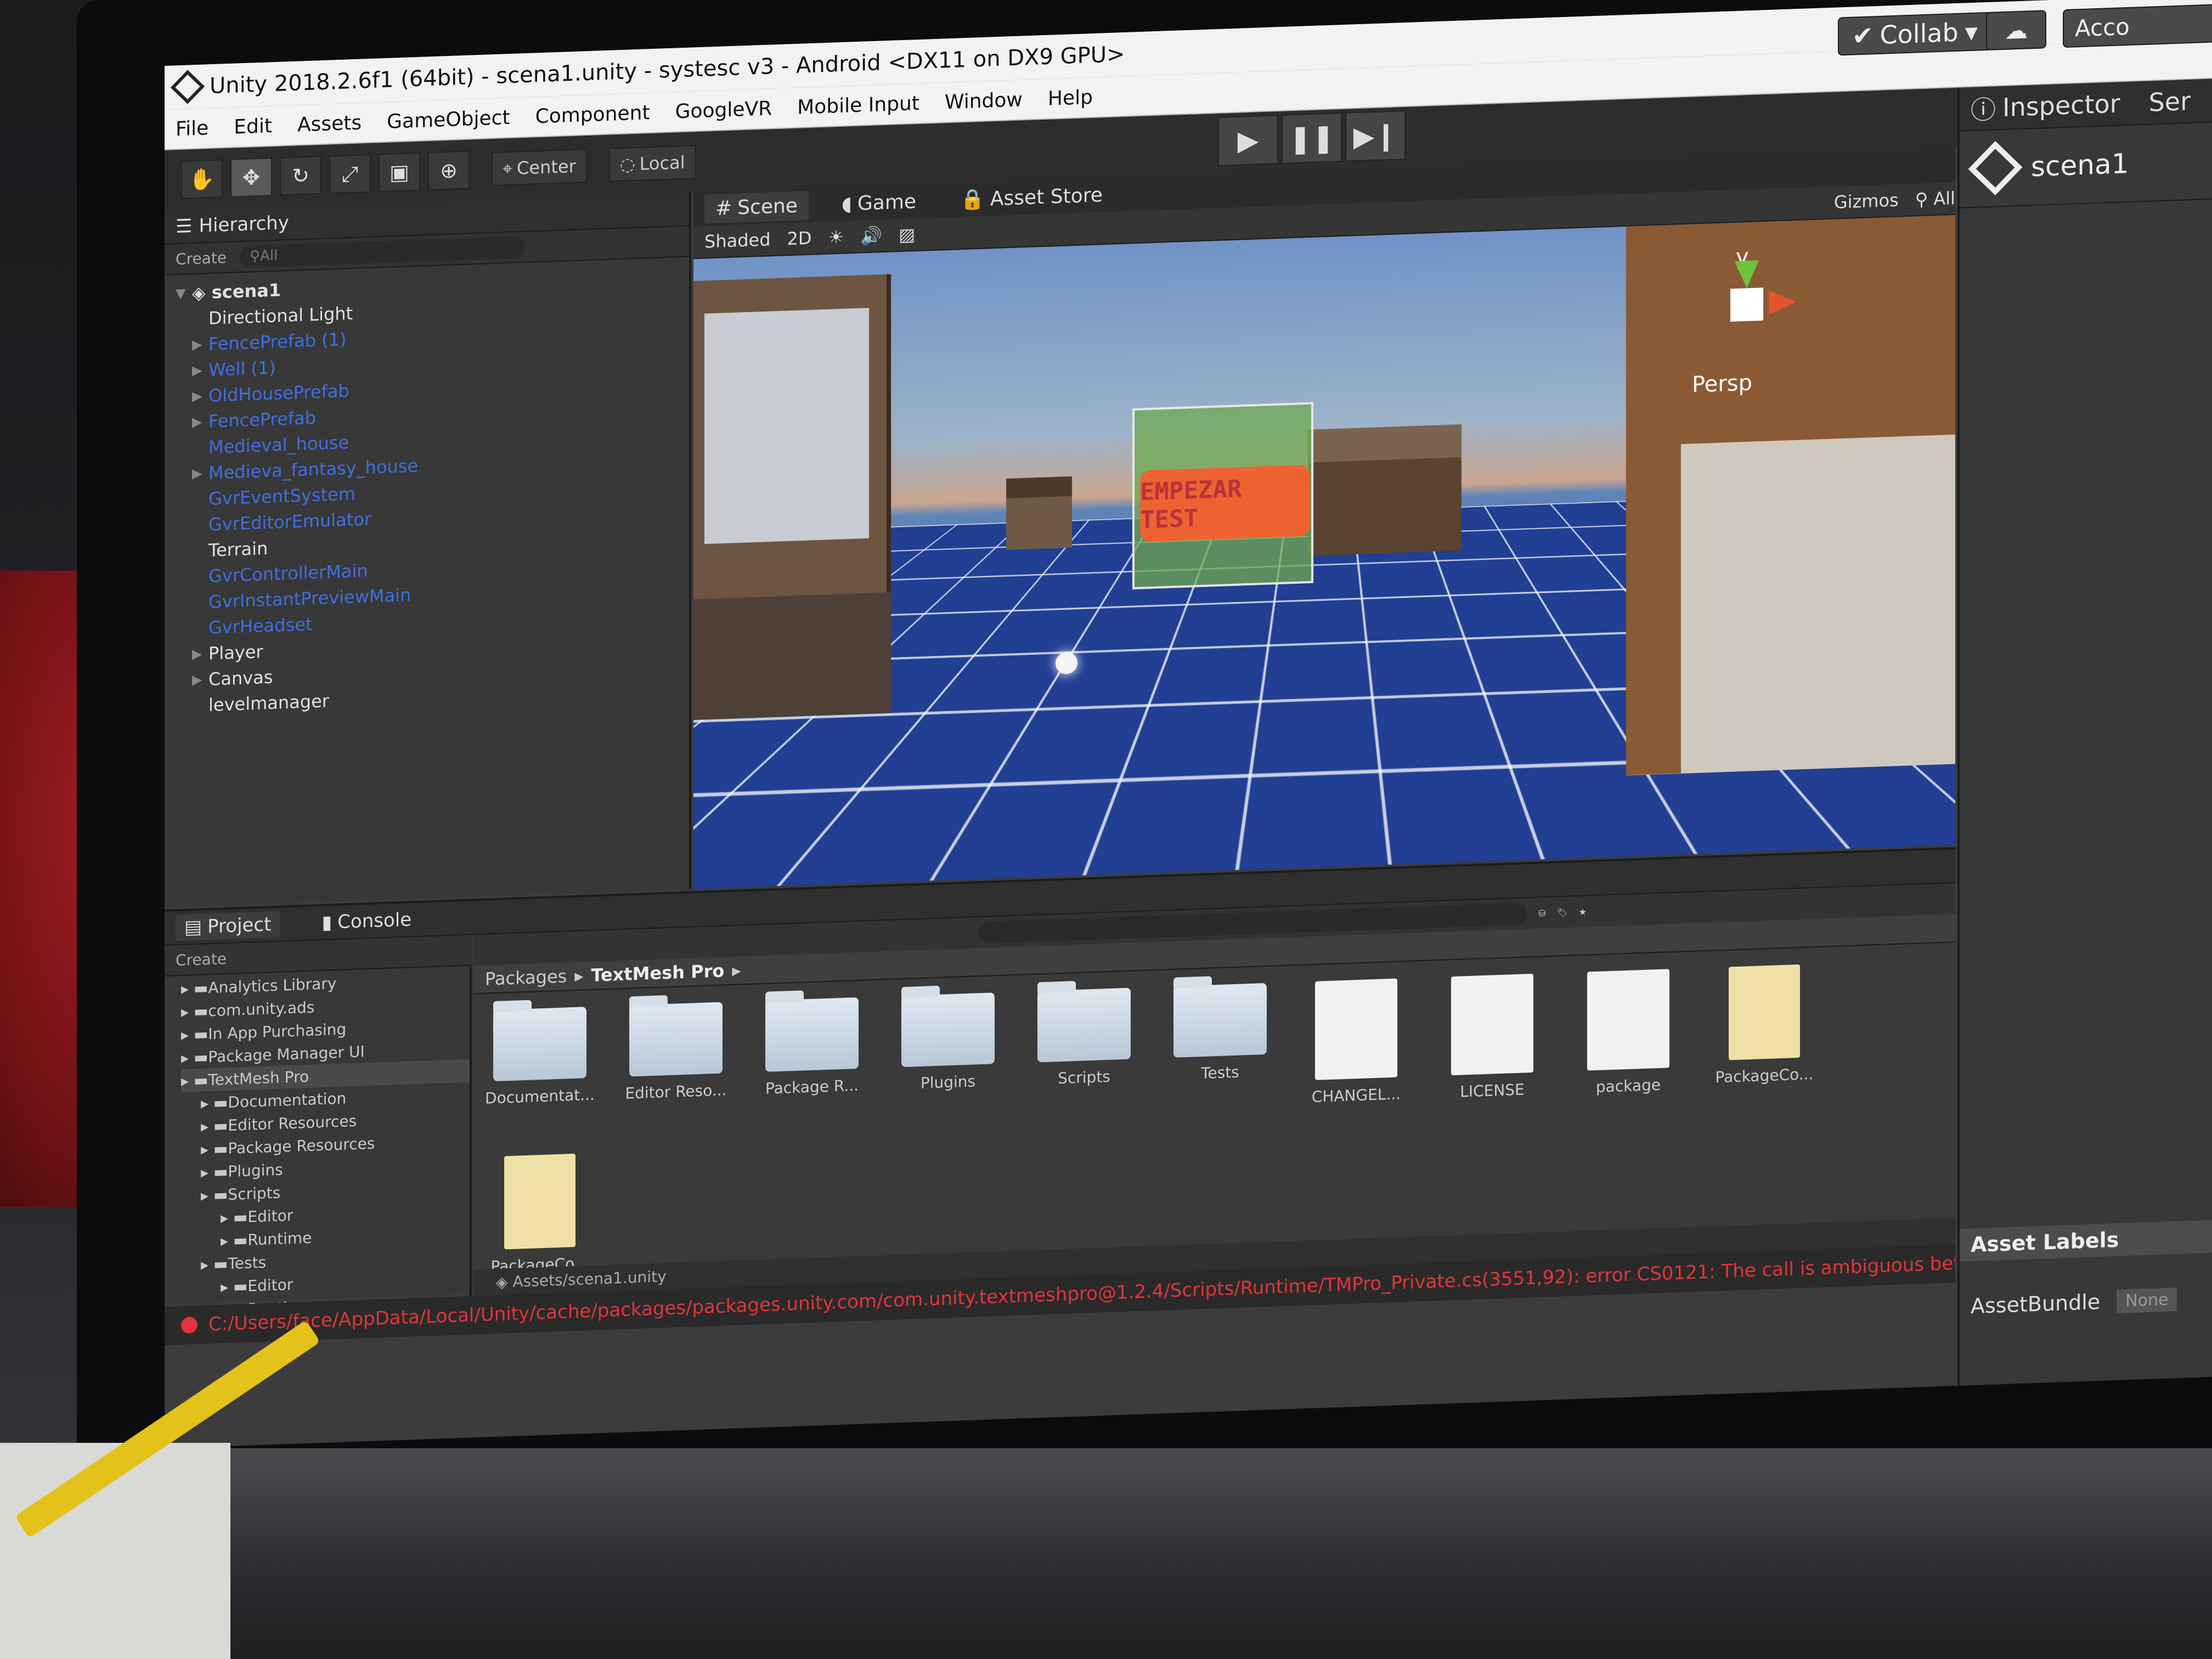 Image resolution: width=2212 pixels, height=1659 pixels. What do you see at coordinates (235, 653) in the screenshot?
I see `hierarchy-item-label: Player` at bounding box center [235, 653].